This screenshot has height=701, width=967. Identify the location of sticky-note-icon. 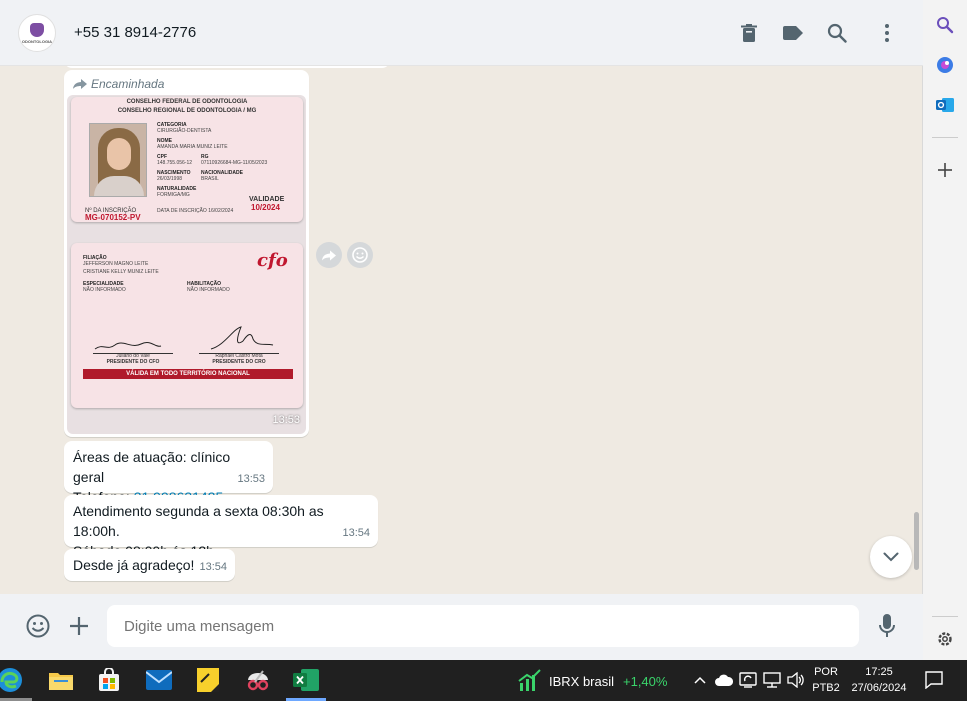
(208, 680).